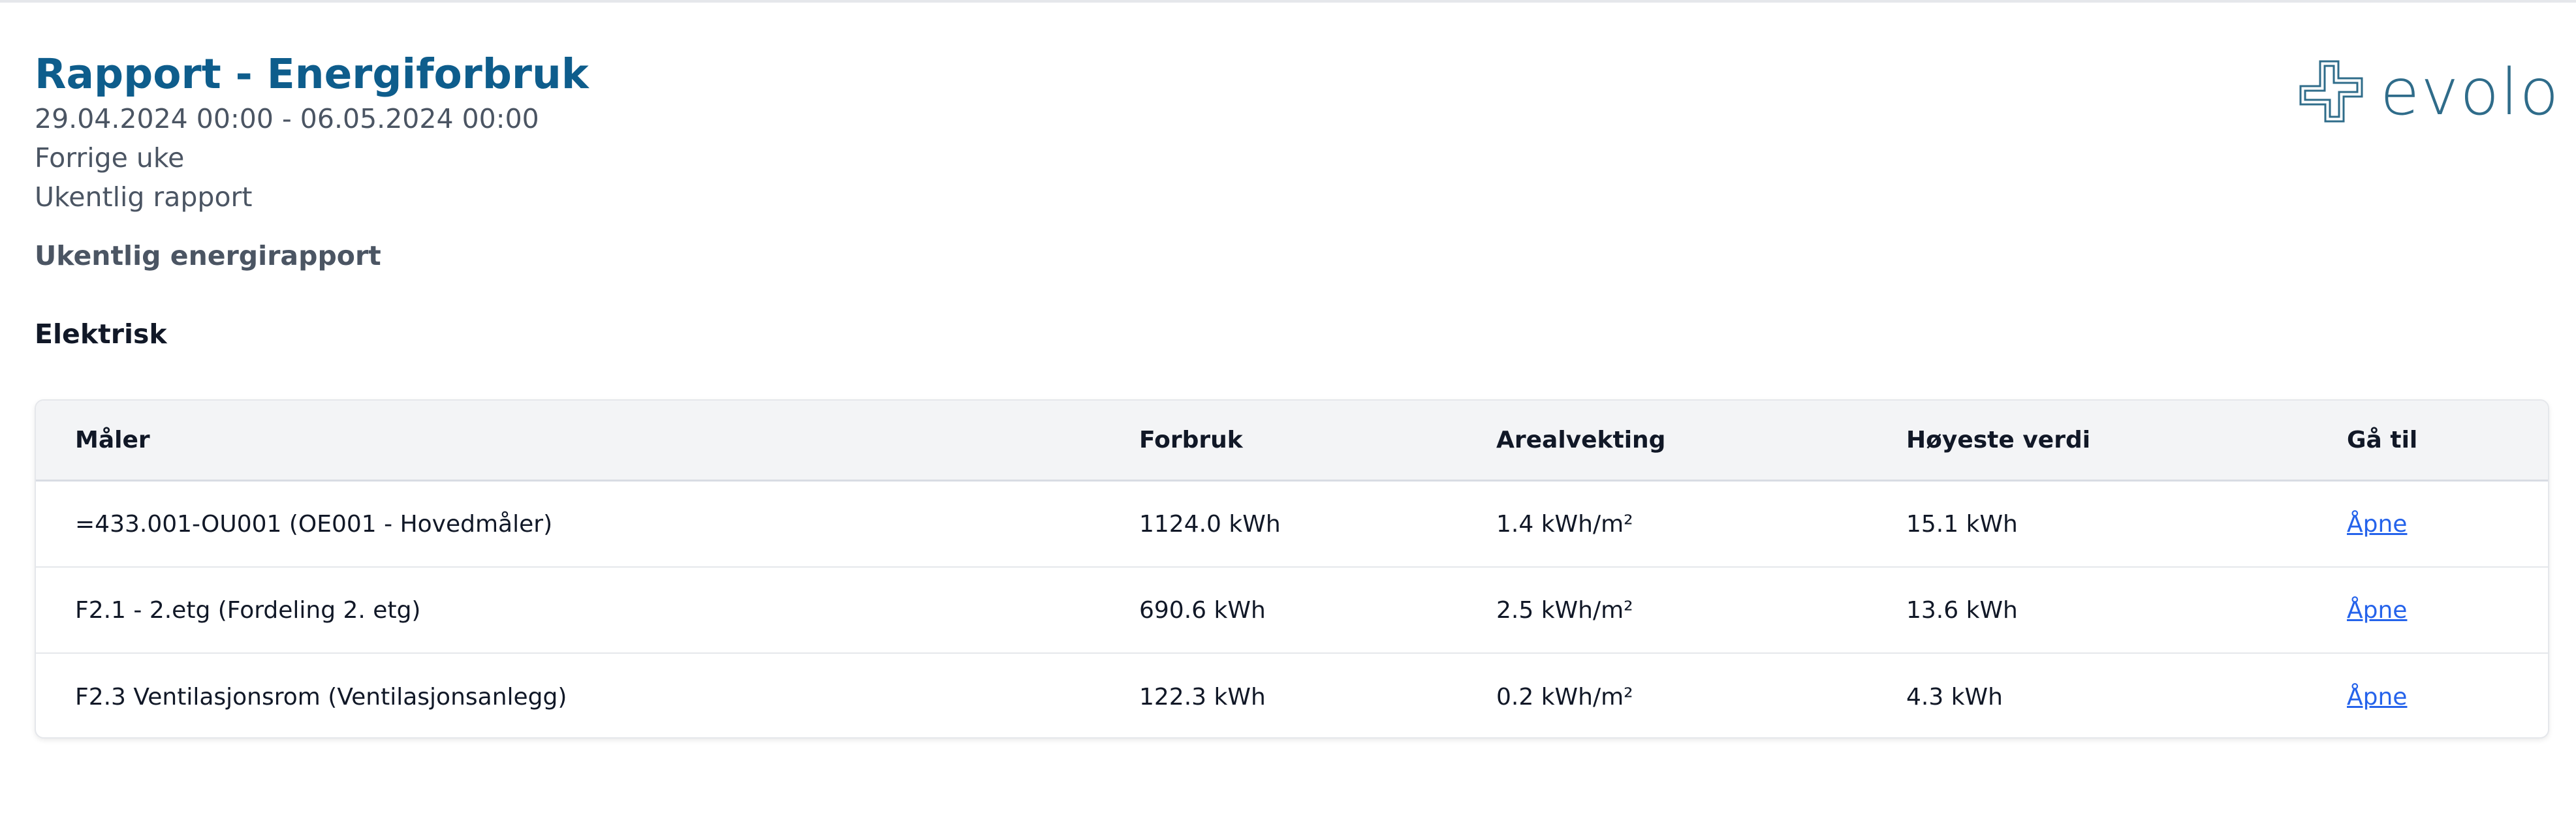 This screenshot has height=826, width=2576. What do you see at coordinates (1962, 524) in the screenshot?
I see `peak-value: 15.1 kWh` at bounding box center [1962, 524].